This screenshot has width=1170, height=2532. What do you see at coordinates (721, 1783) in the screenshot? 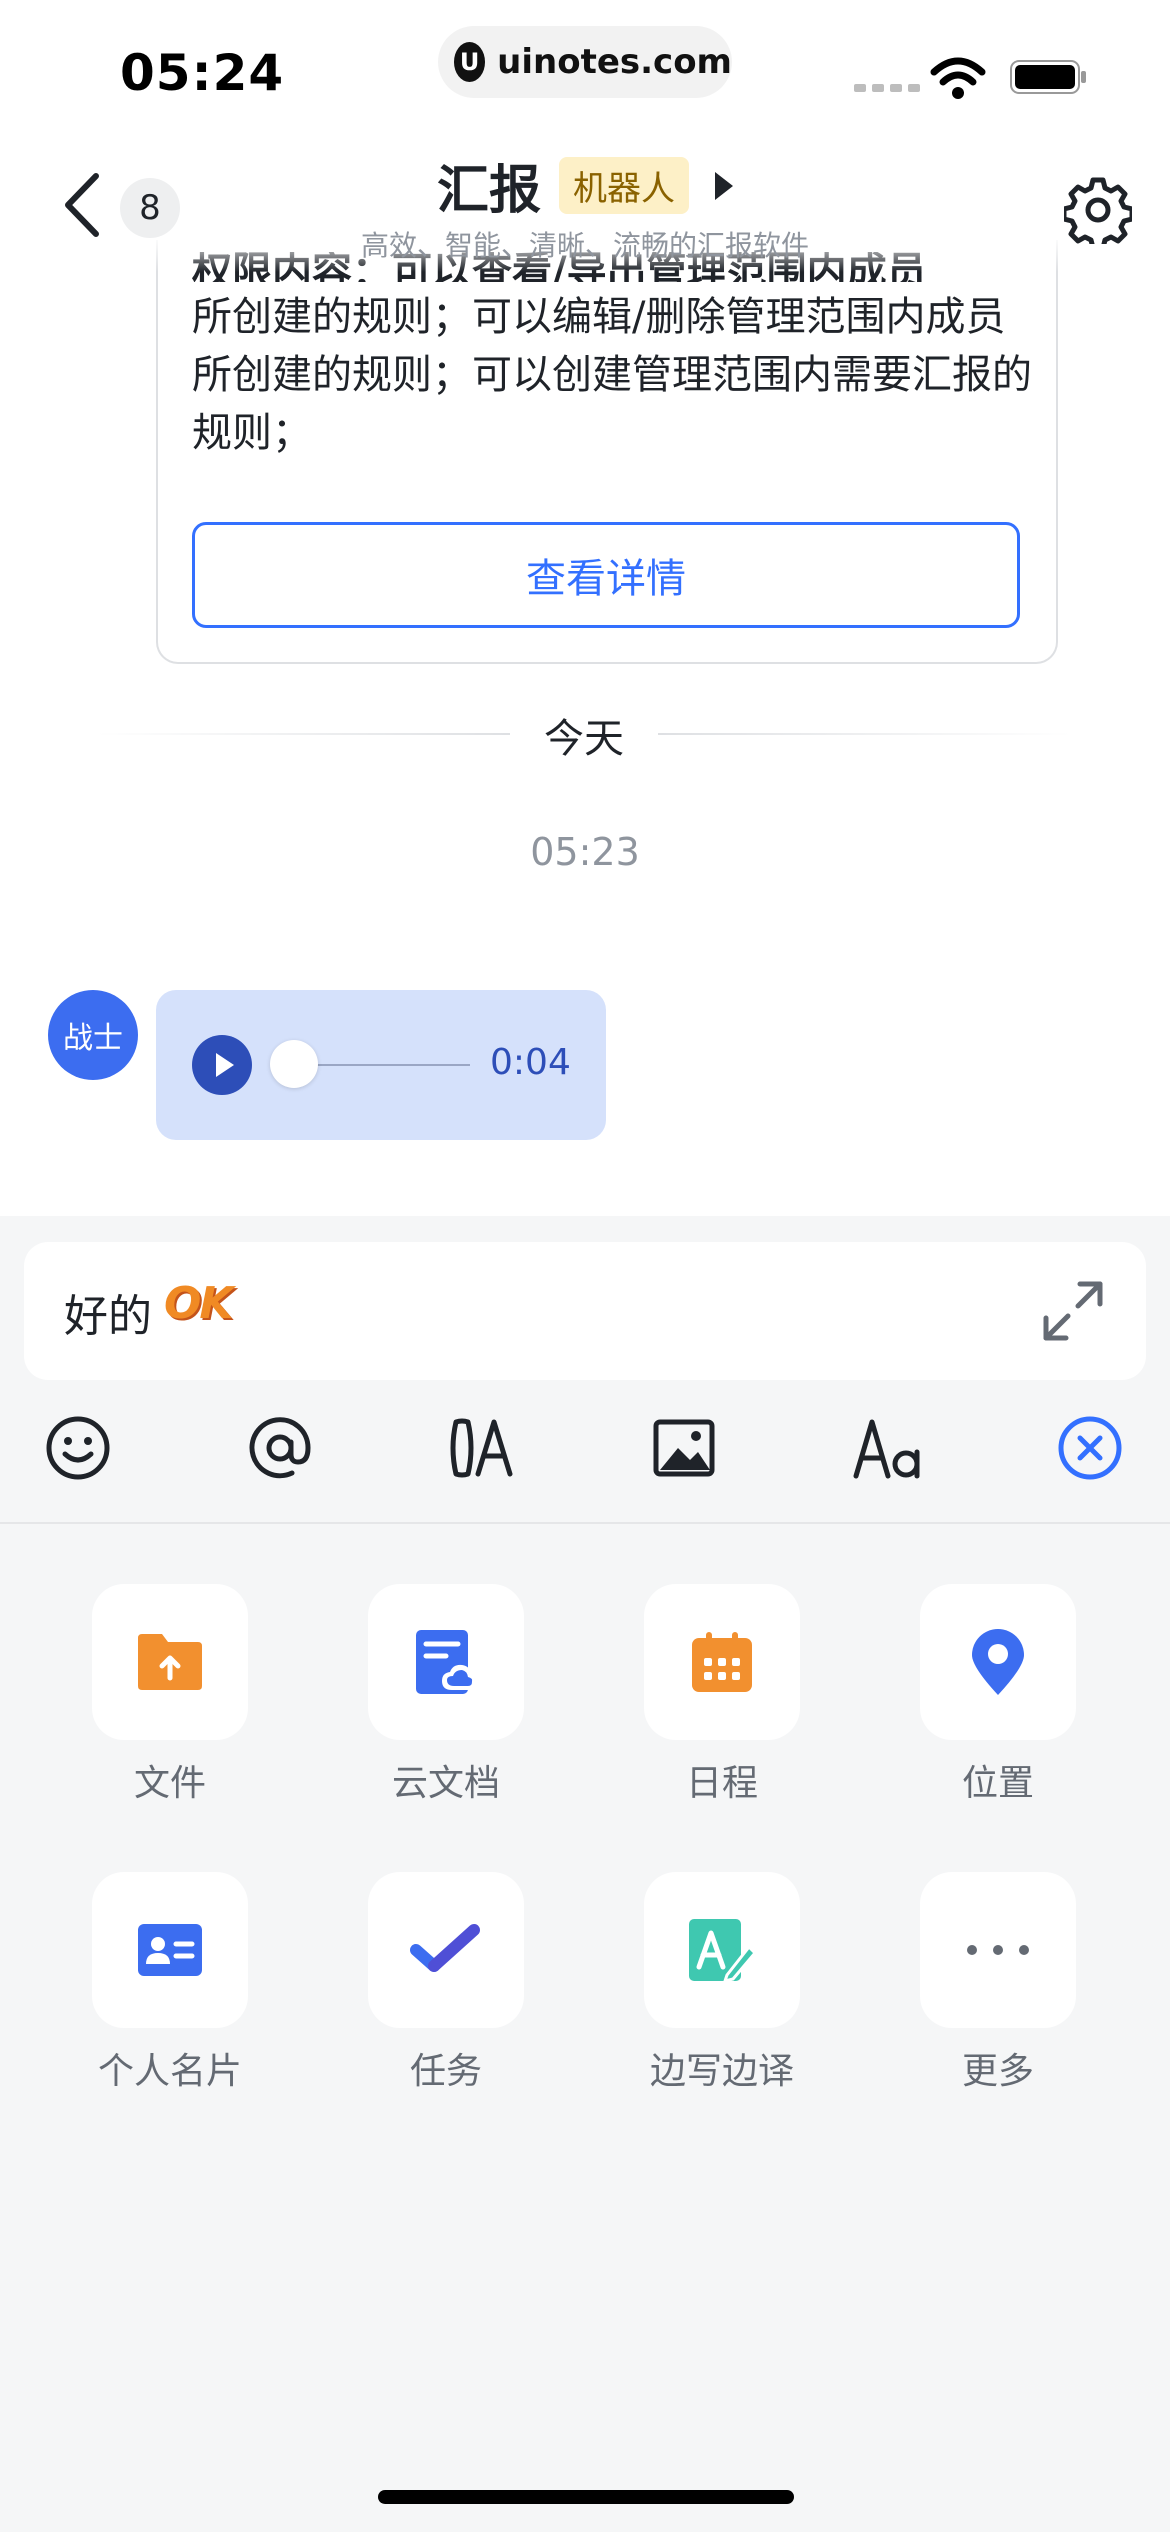
I see `panel-label-calendar: 日程` at bounding box center [721, 1783].